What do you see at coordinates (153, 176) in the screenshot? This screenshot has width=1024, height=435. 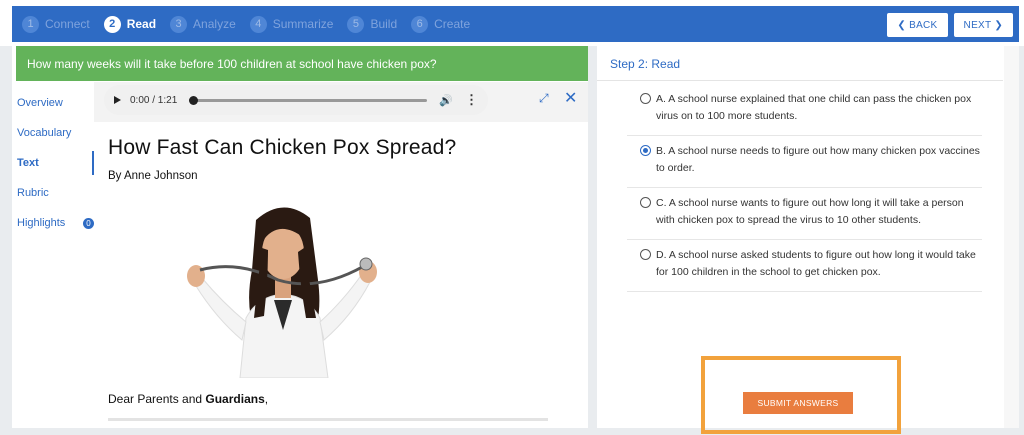 I see `article-author: By Anne Johnson` at bounding box center [153, 176].